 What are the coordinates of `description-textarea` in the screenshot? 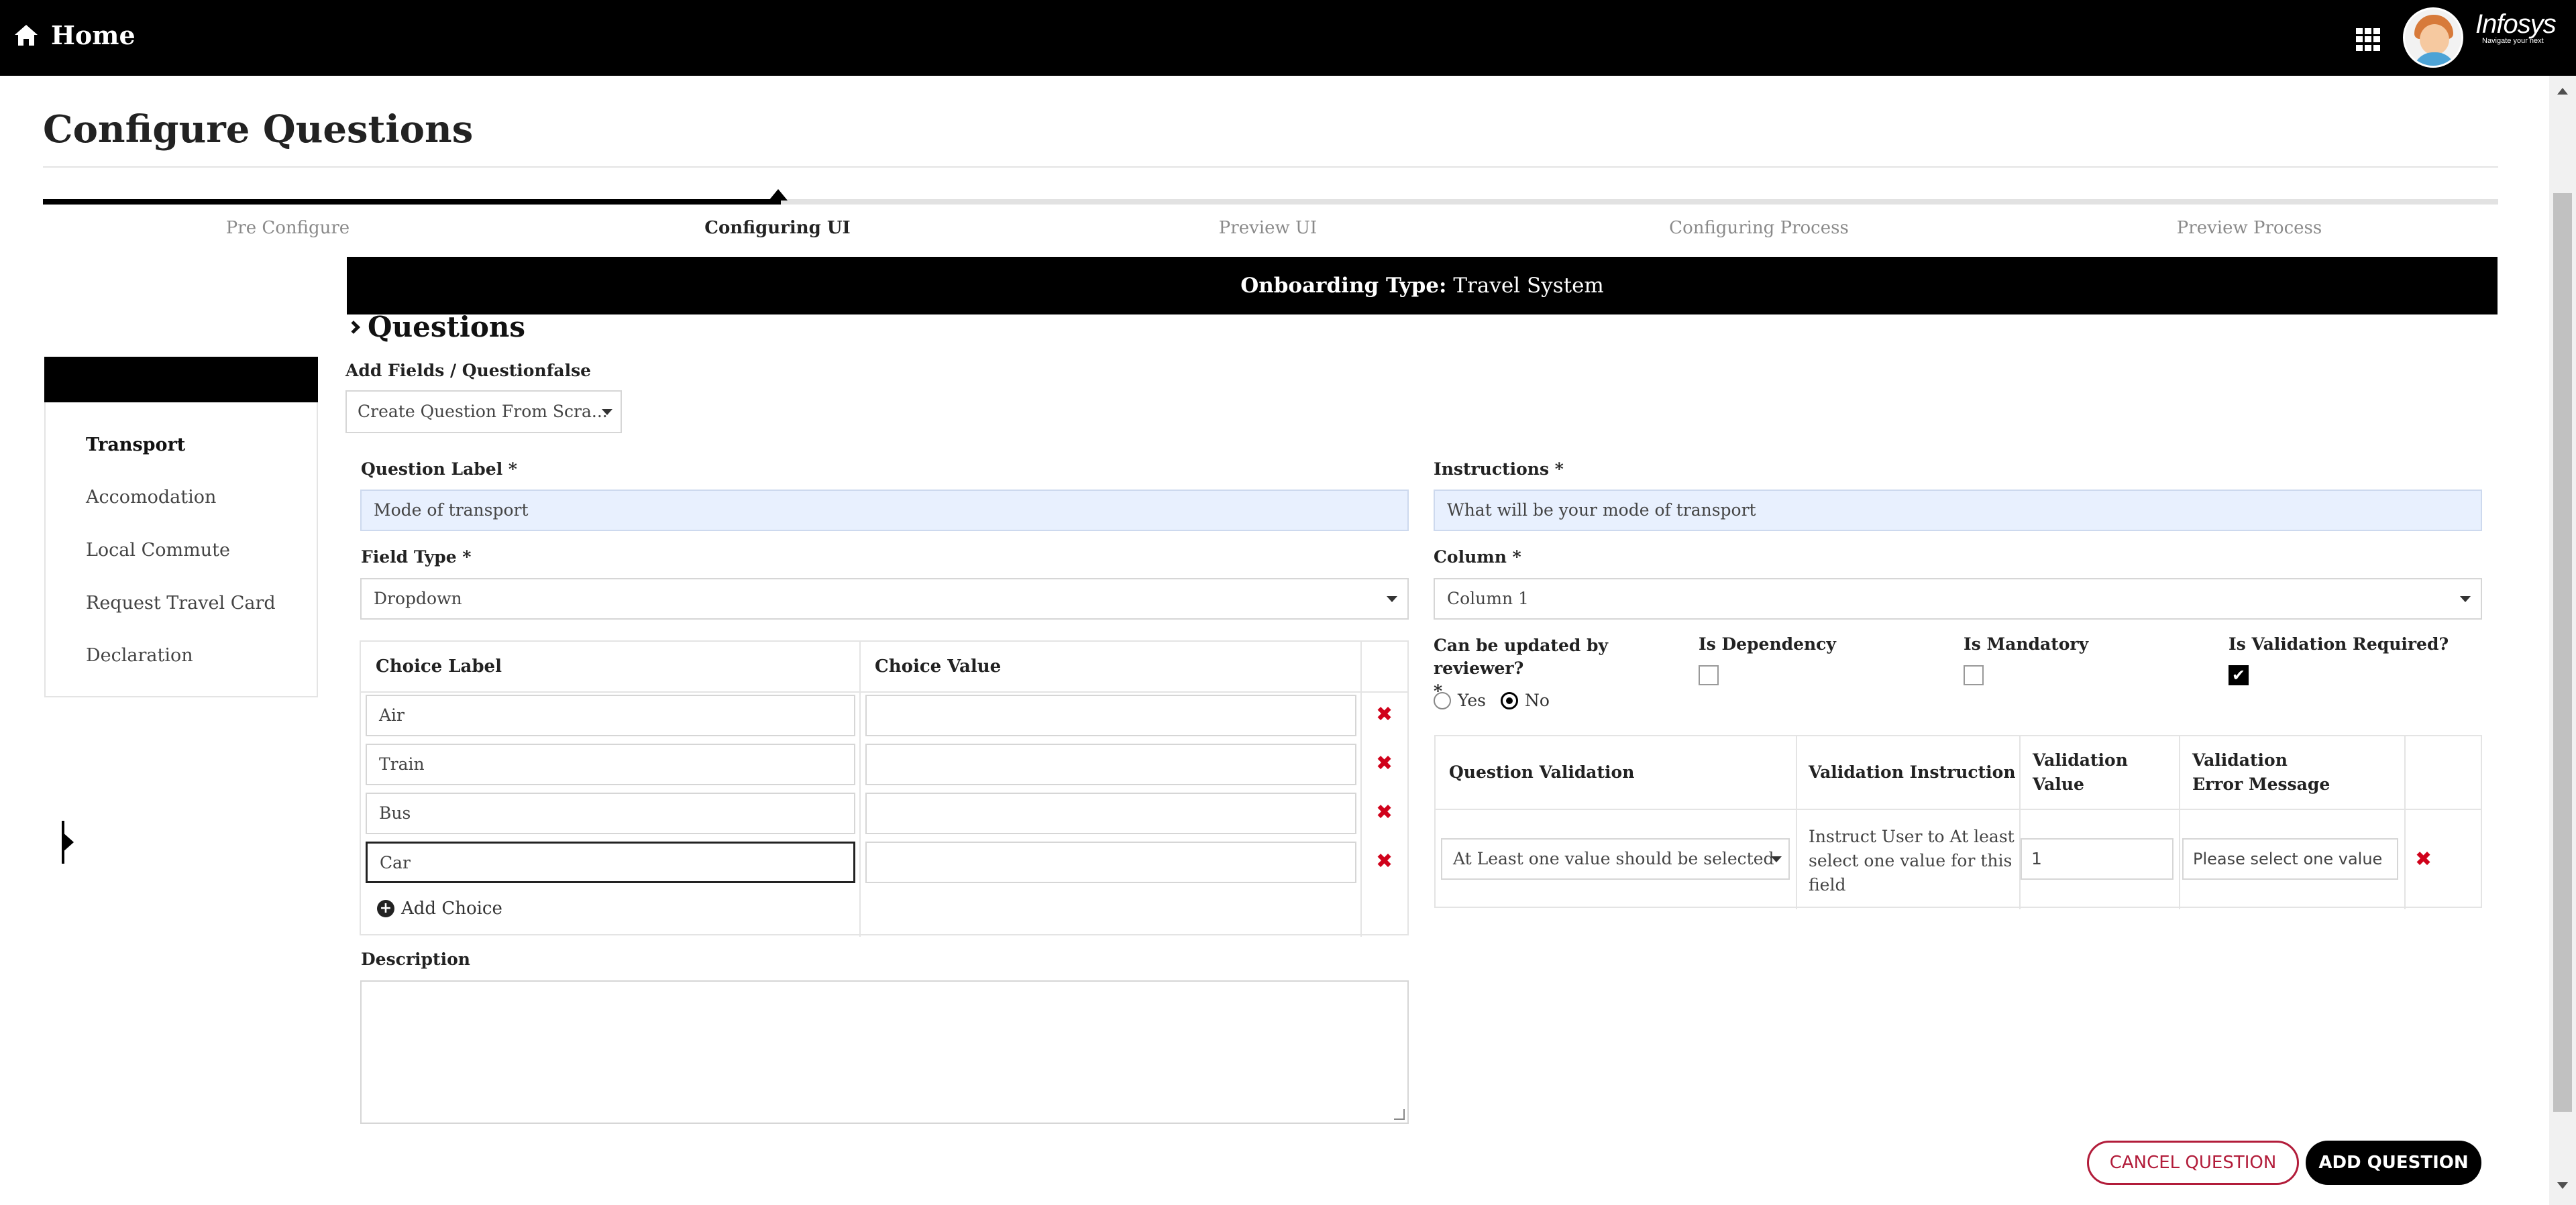 It's located at (884, 1052).